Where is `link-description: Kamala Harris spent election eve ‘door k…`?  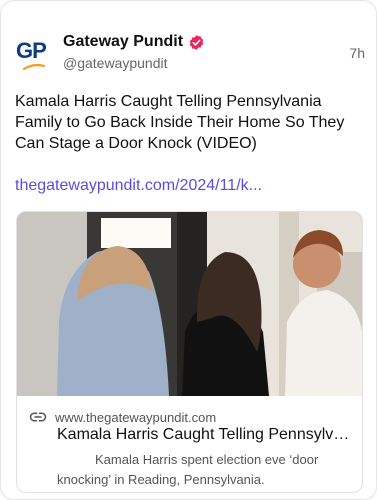
link-description: Kamala Harris spent election eve ‘door k… is located at coordinates (188, 469).